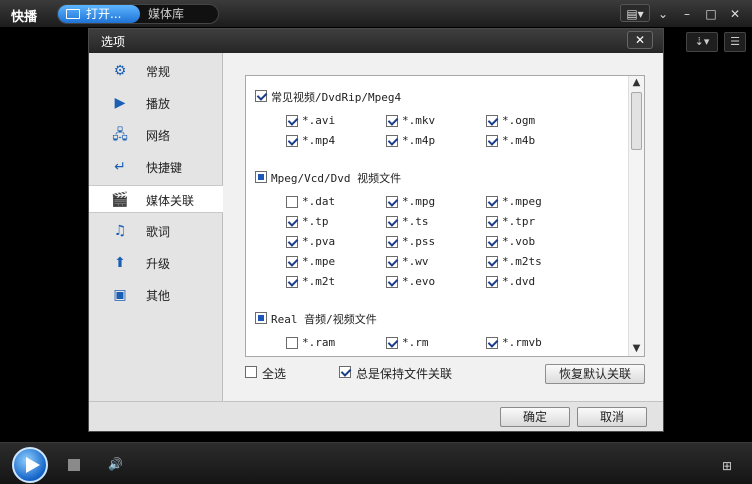 The image size is (752, 484). I want to click on volume-icon: 🔊, so click(115, 464).